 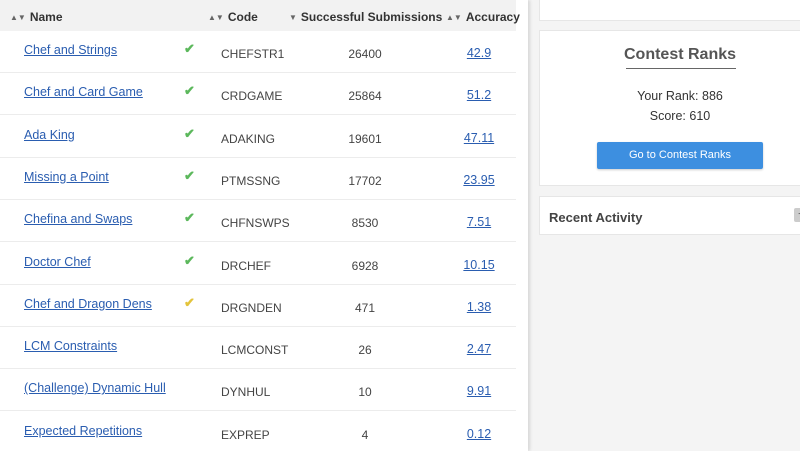 I want to click on successful-submissions: 471, so click(x=365, y=307).